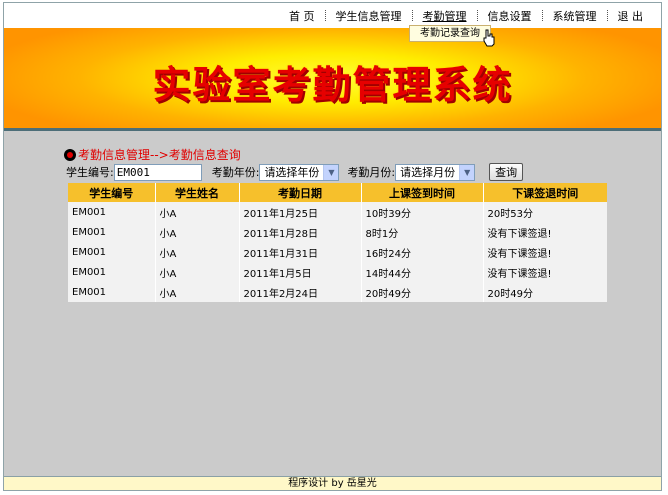 This screenshot has width=668, height=495. I want to click on header-student-name: 学生姓名, so click(197, 192).